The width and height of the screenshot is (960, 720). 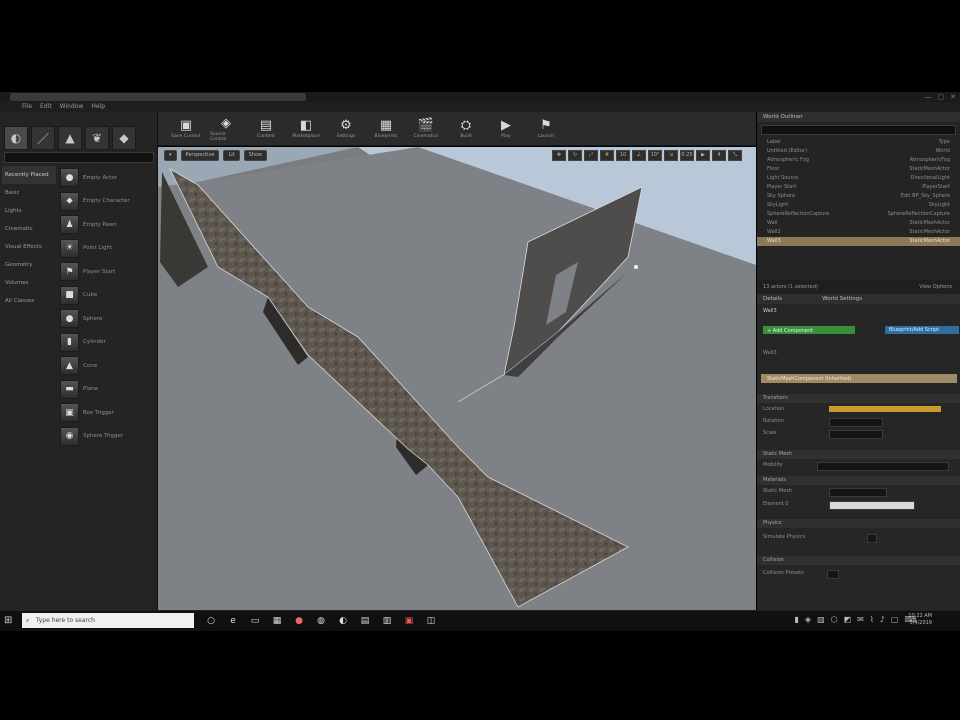 I want to click on view-options-button: View Options, so click(x=935, y=287).